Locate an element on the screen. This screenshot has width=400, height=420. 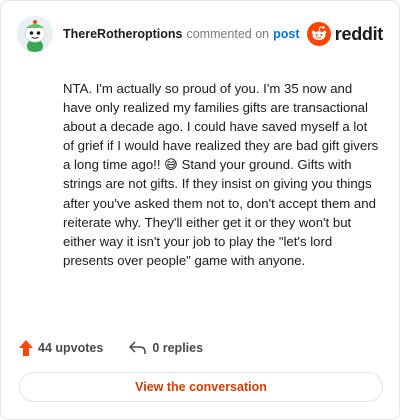
comment-meta: ThereRotheroptions commented on post is located at coordinates (181, 34).